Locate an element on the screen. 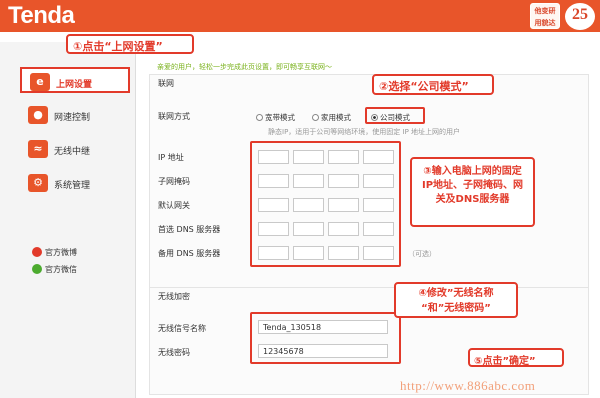 The width and height of the screenshot is (600, 398). anniversary-badge-number: 25 is located at coordinates (580, 14).